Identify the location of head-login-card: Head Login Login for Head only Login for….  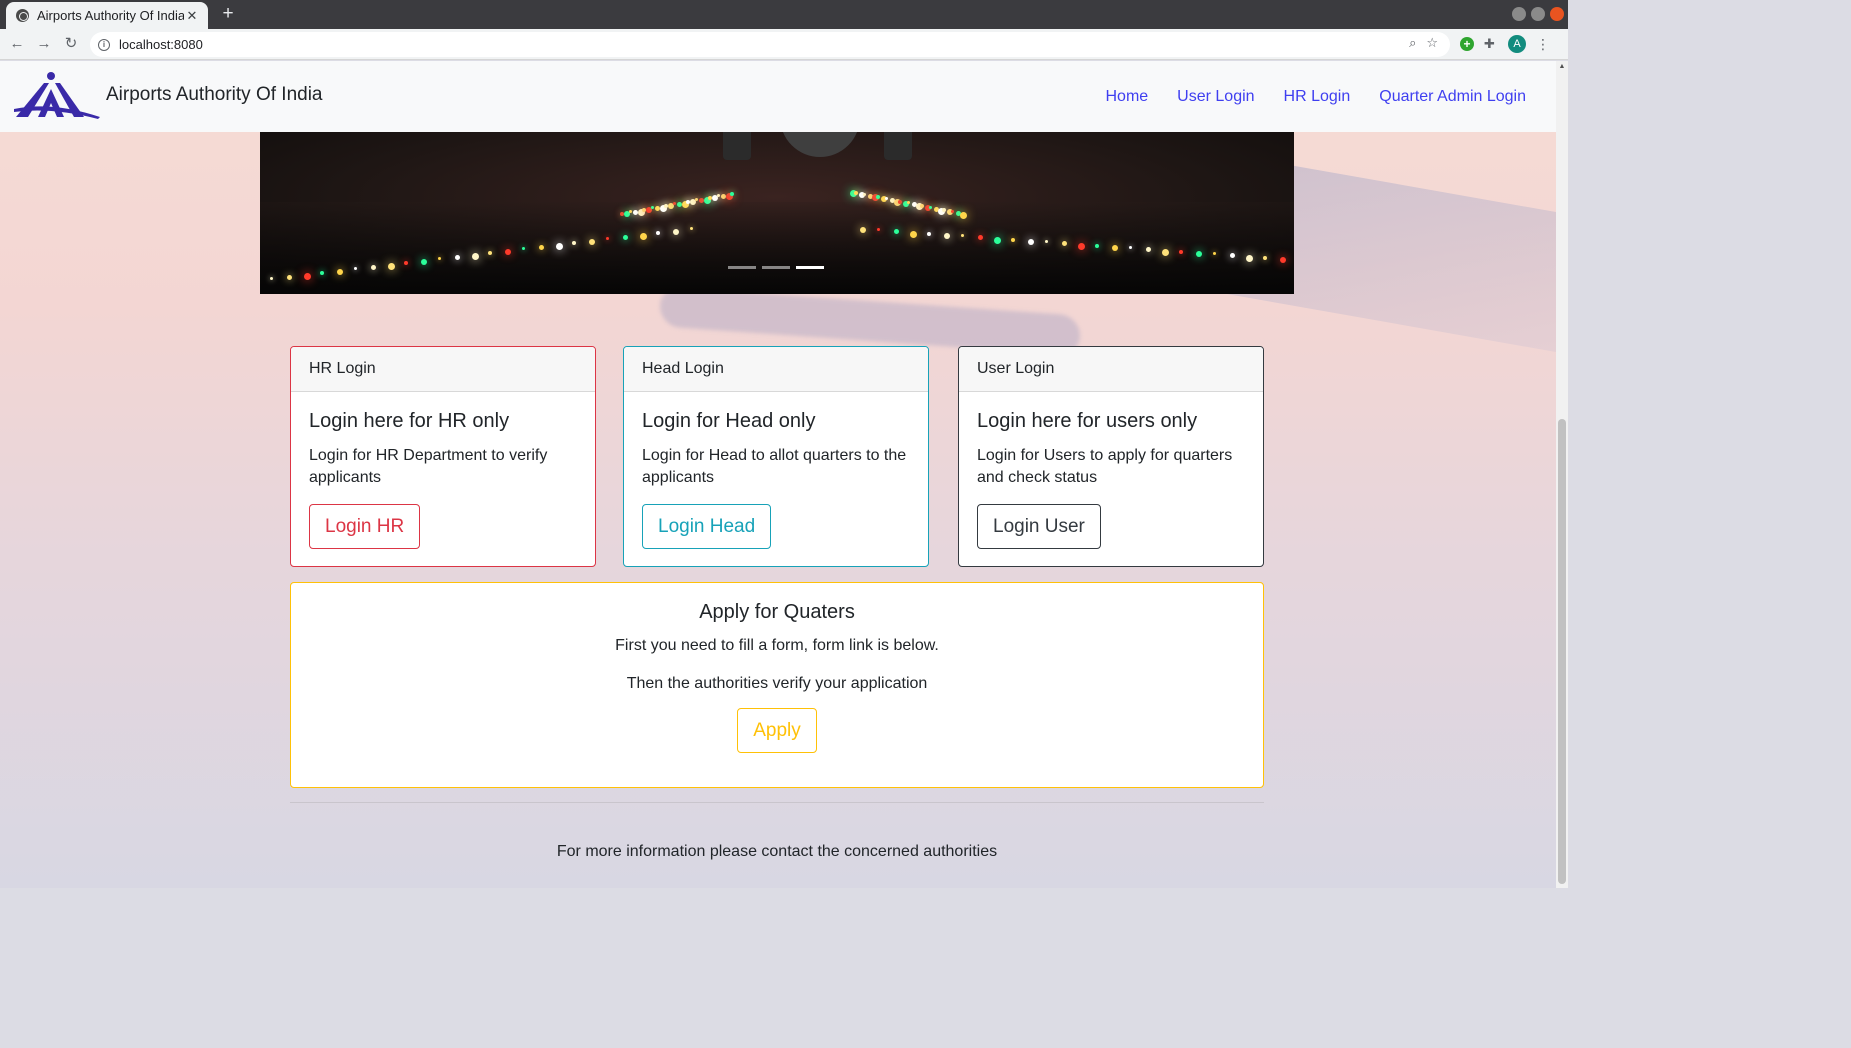
(776, 456).